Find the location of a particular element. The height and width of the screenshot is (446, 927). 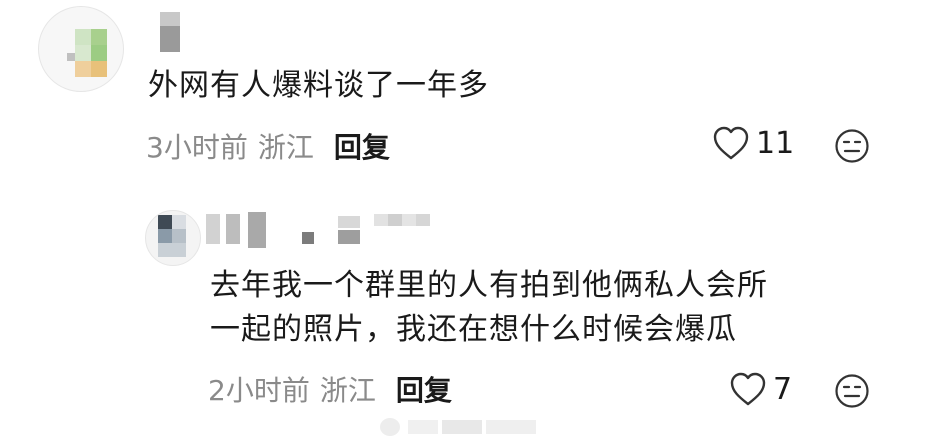

reply-username-redacted is located at coordinates (356, 232).